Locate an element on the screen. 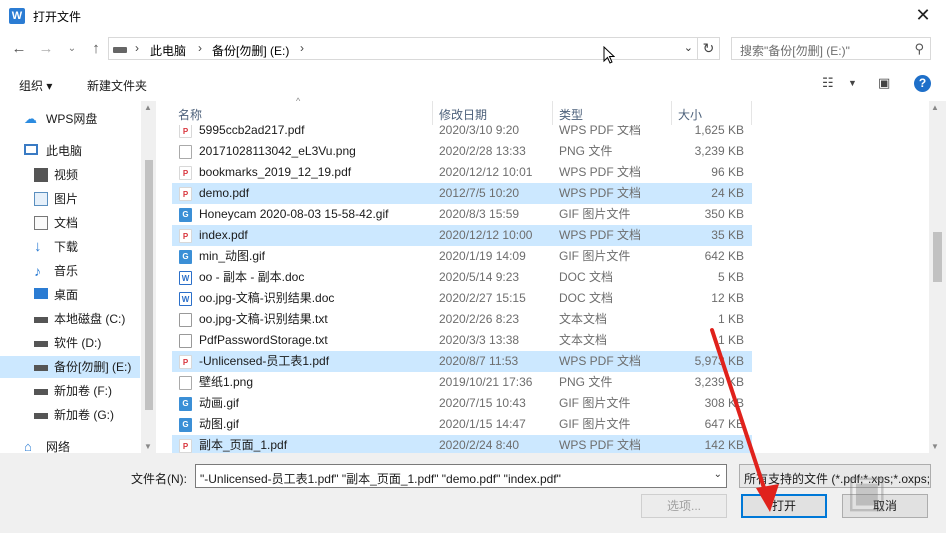  file-type: WPS PDF 文档 is located at coordinates (600, 193).